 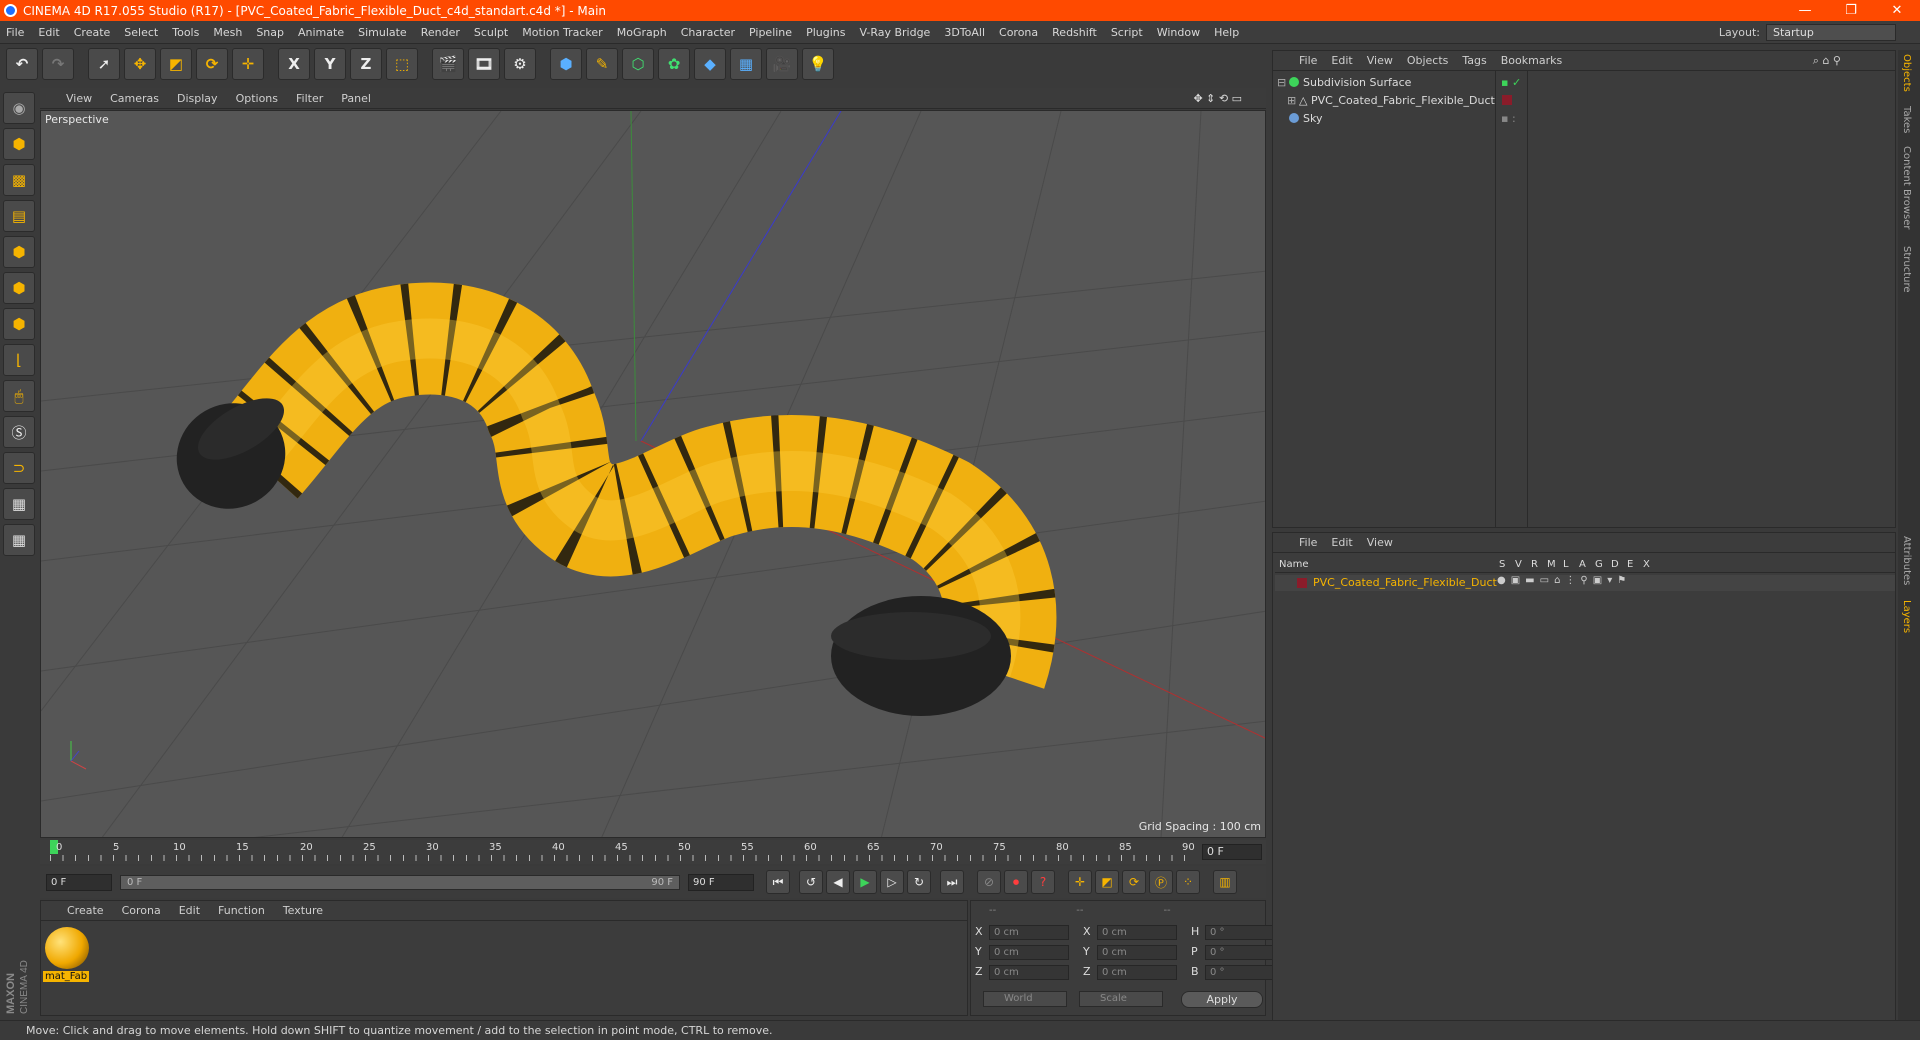 I want to click on key-rotation-icon: ⟳, so click(x=1134, y=882).